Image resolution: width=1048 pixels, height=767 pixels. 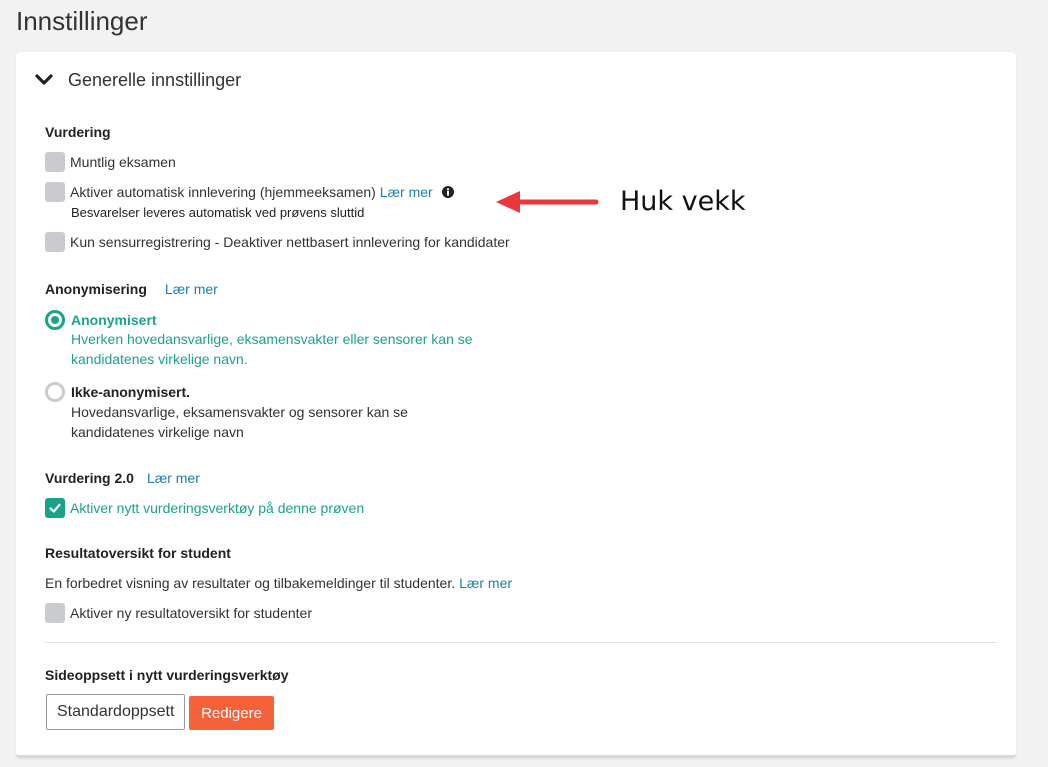 I want to click on auto-submit-checkbox, so click(x=55, y=192).